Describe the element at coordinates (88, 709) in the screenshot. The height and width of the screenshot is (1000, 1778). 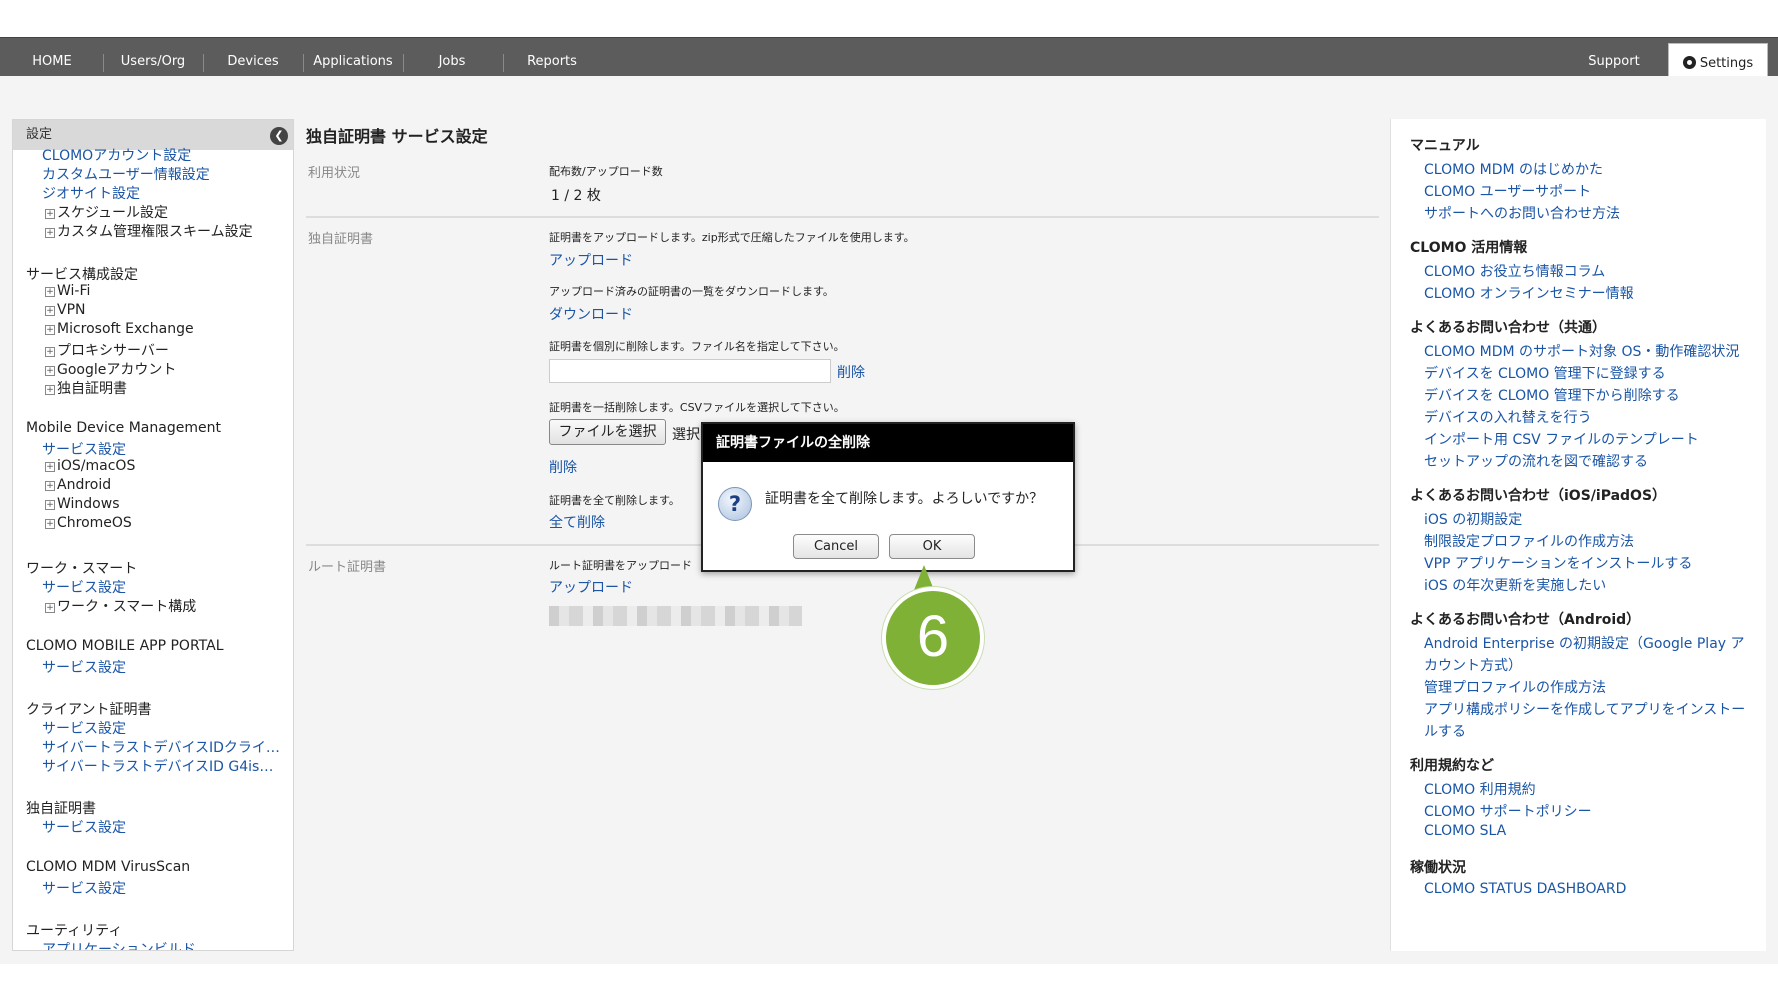
I see `sidebar-section-heading: クライアント証明書` at that location.